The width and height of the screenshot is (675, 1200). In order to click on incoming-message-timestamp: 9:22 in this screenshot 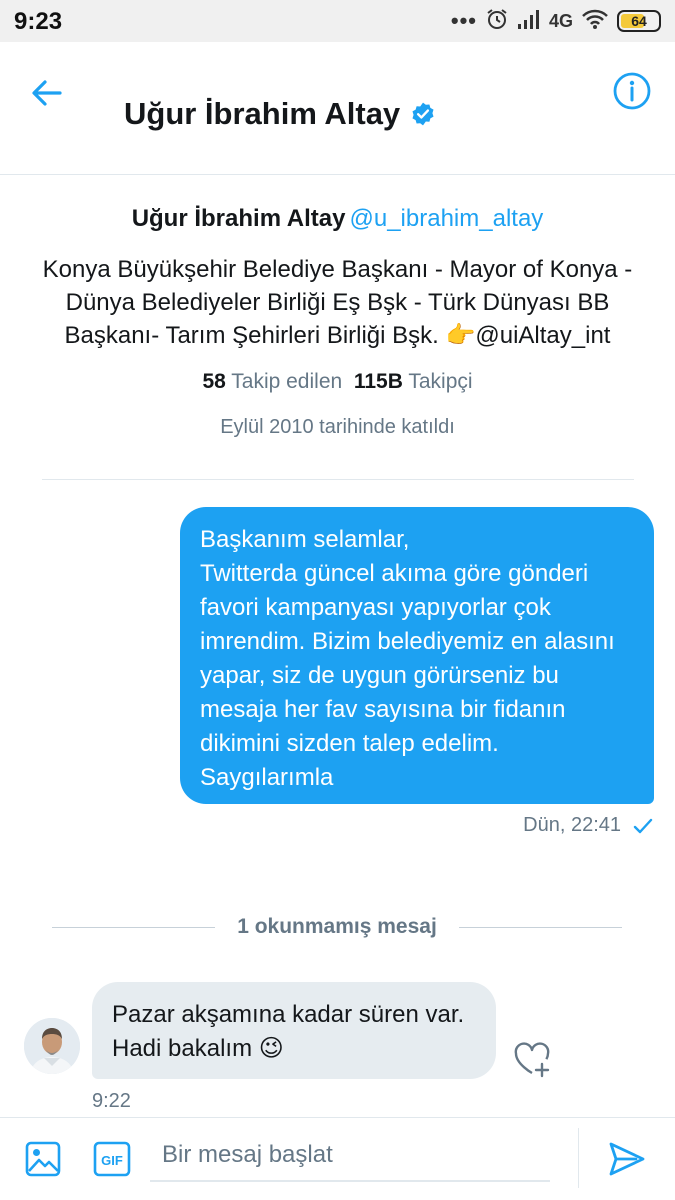, I will do `click(111, 1101)`.